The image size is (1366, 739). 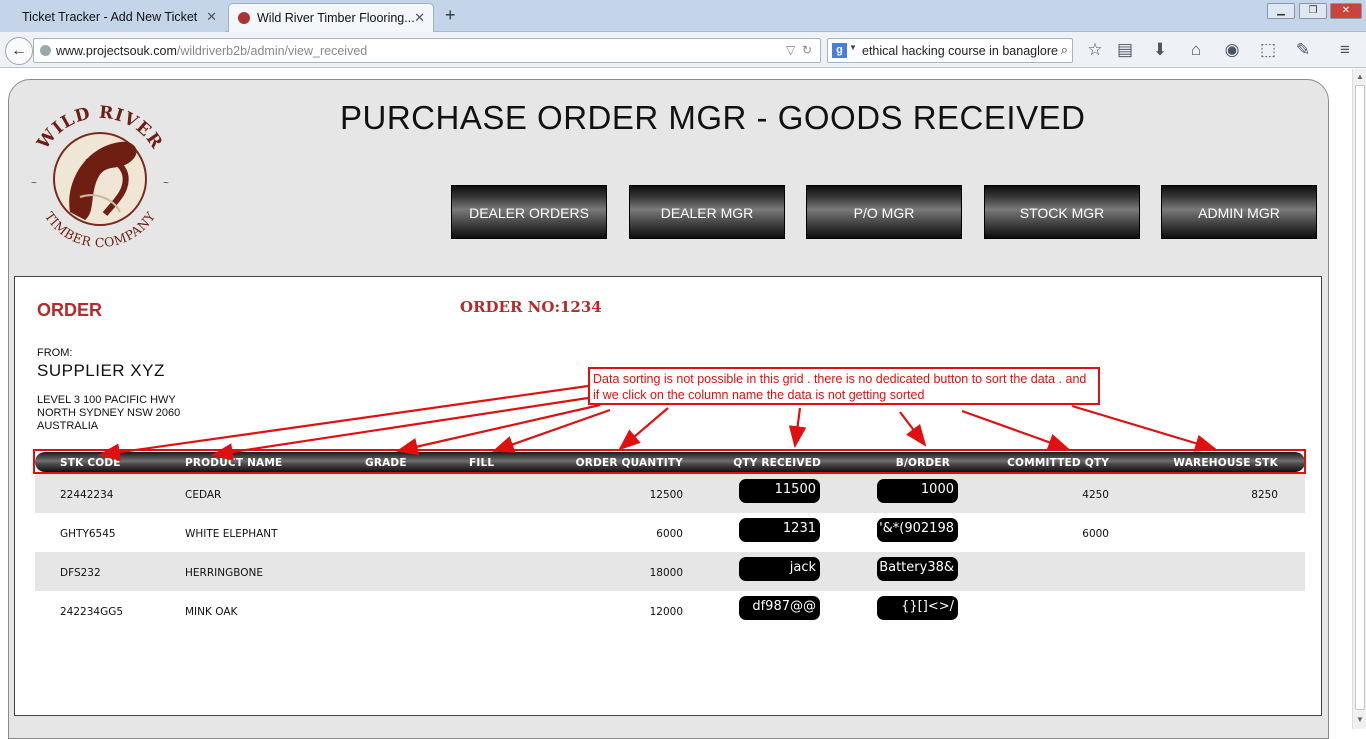 I want to click on scroll-up-icon: ▲, so click(x=1360, y=76).